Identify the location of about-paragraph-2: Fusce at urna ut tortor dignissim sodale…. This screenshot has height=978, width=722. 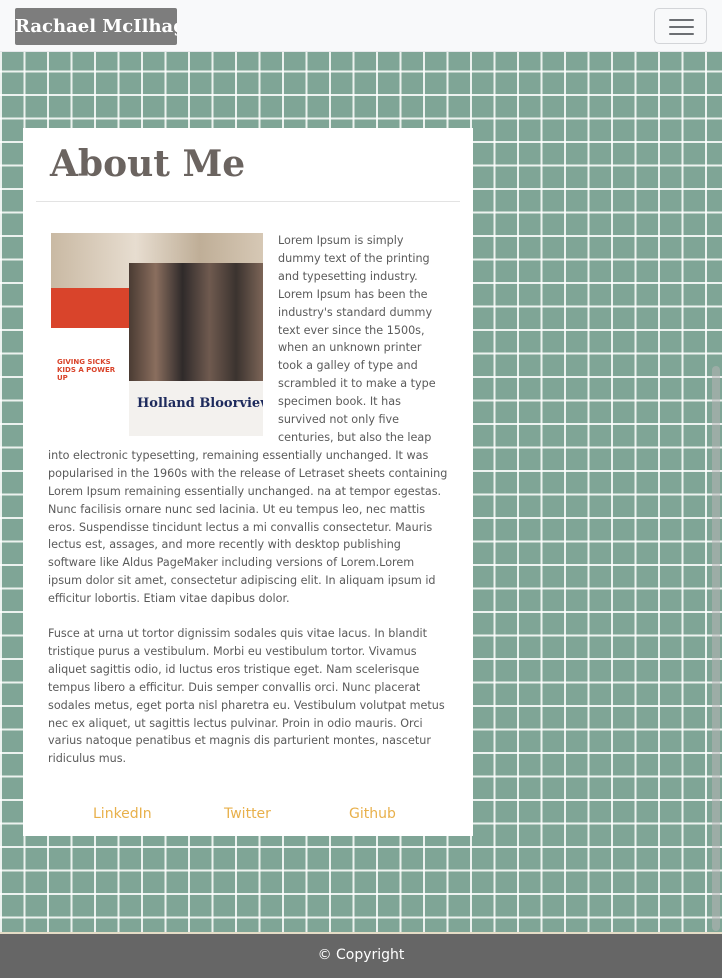
(246, 696).